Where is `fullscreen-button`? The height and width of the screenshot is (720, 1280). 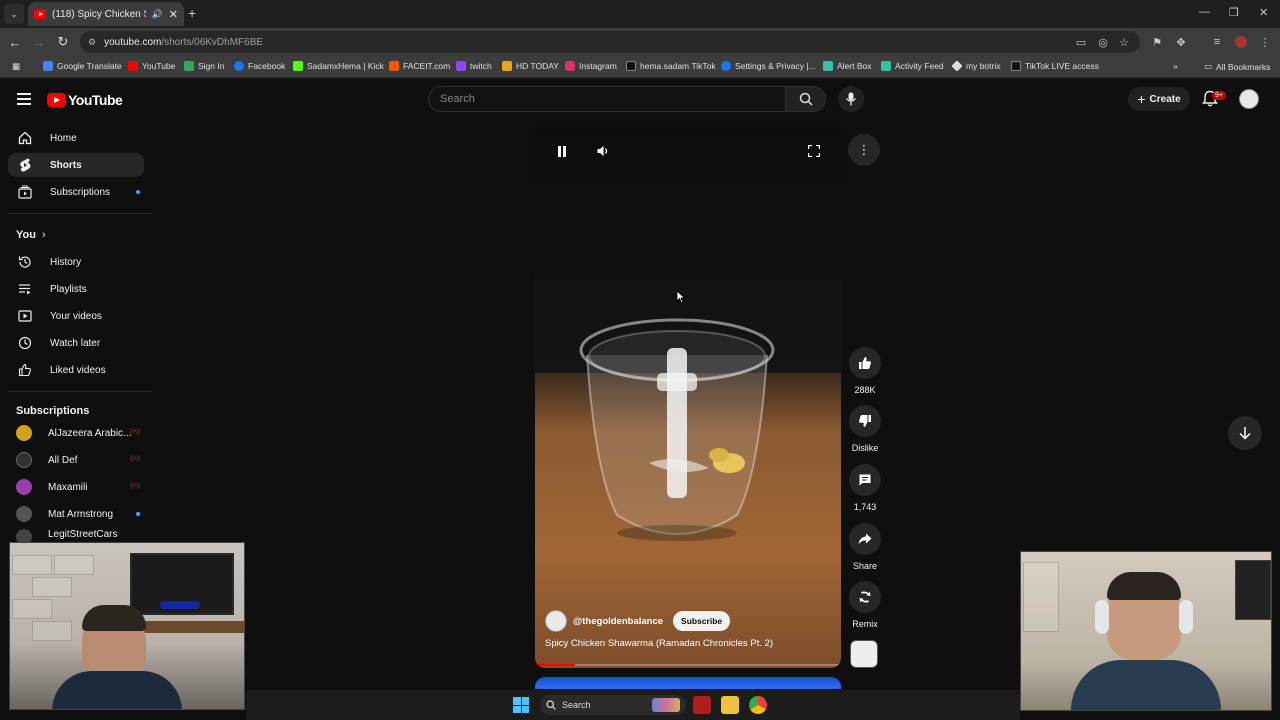
fullscreen-button is located at coordinates (814, 151).